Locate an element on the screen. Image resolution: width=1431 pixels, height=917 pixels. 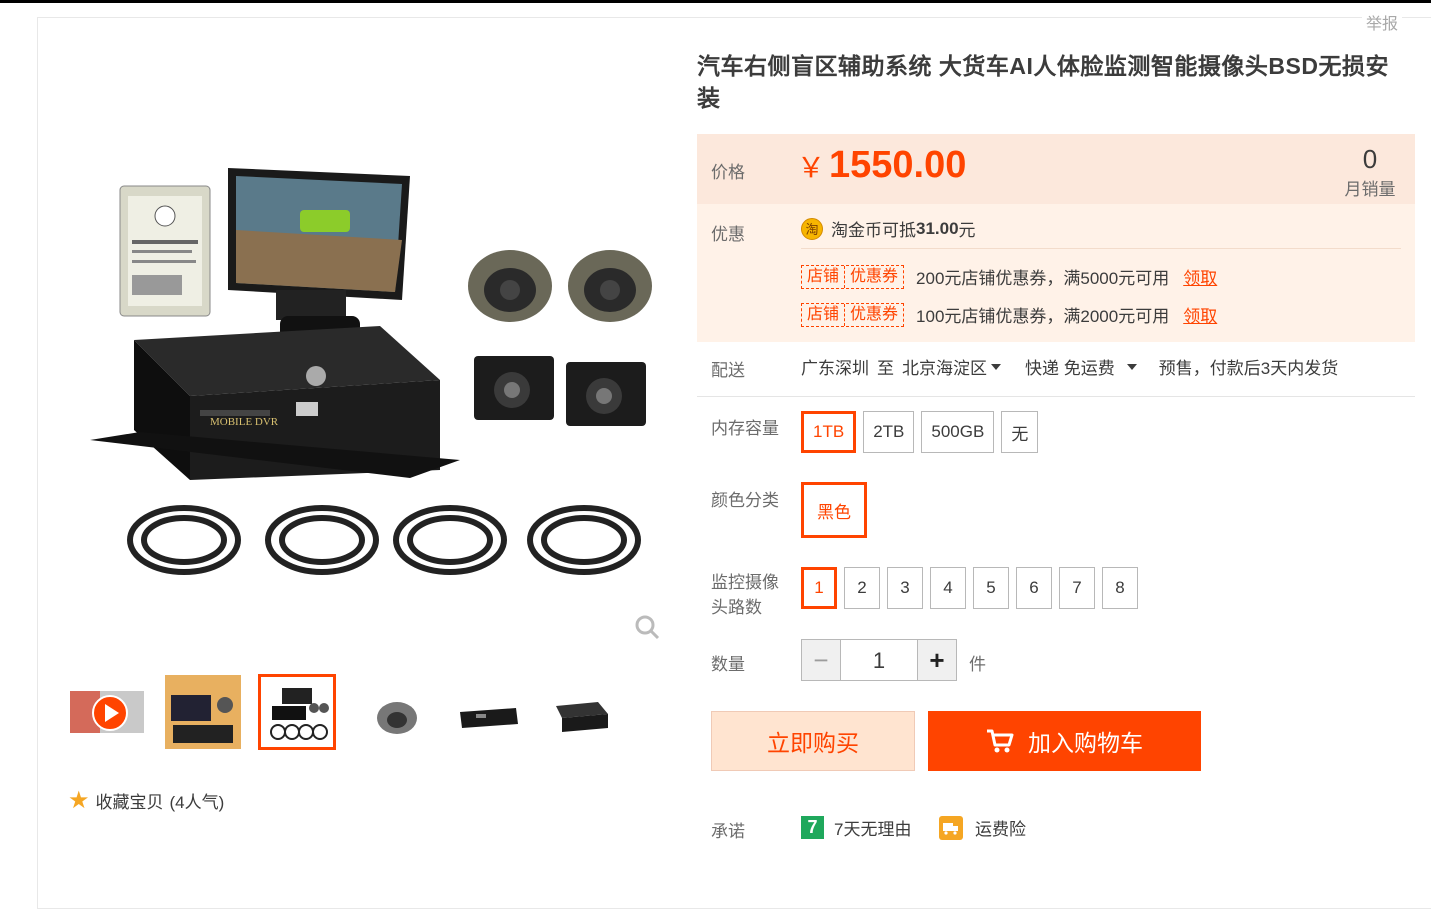
quantity-stepper: − 1 + is located at coordinates (879, 660).